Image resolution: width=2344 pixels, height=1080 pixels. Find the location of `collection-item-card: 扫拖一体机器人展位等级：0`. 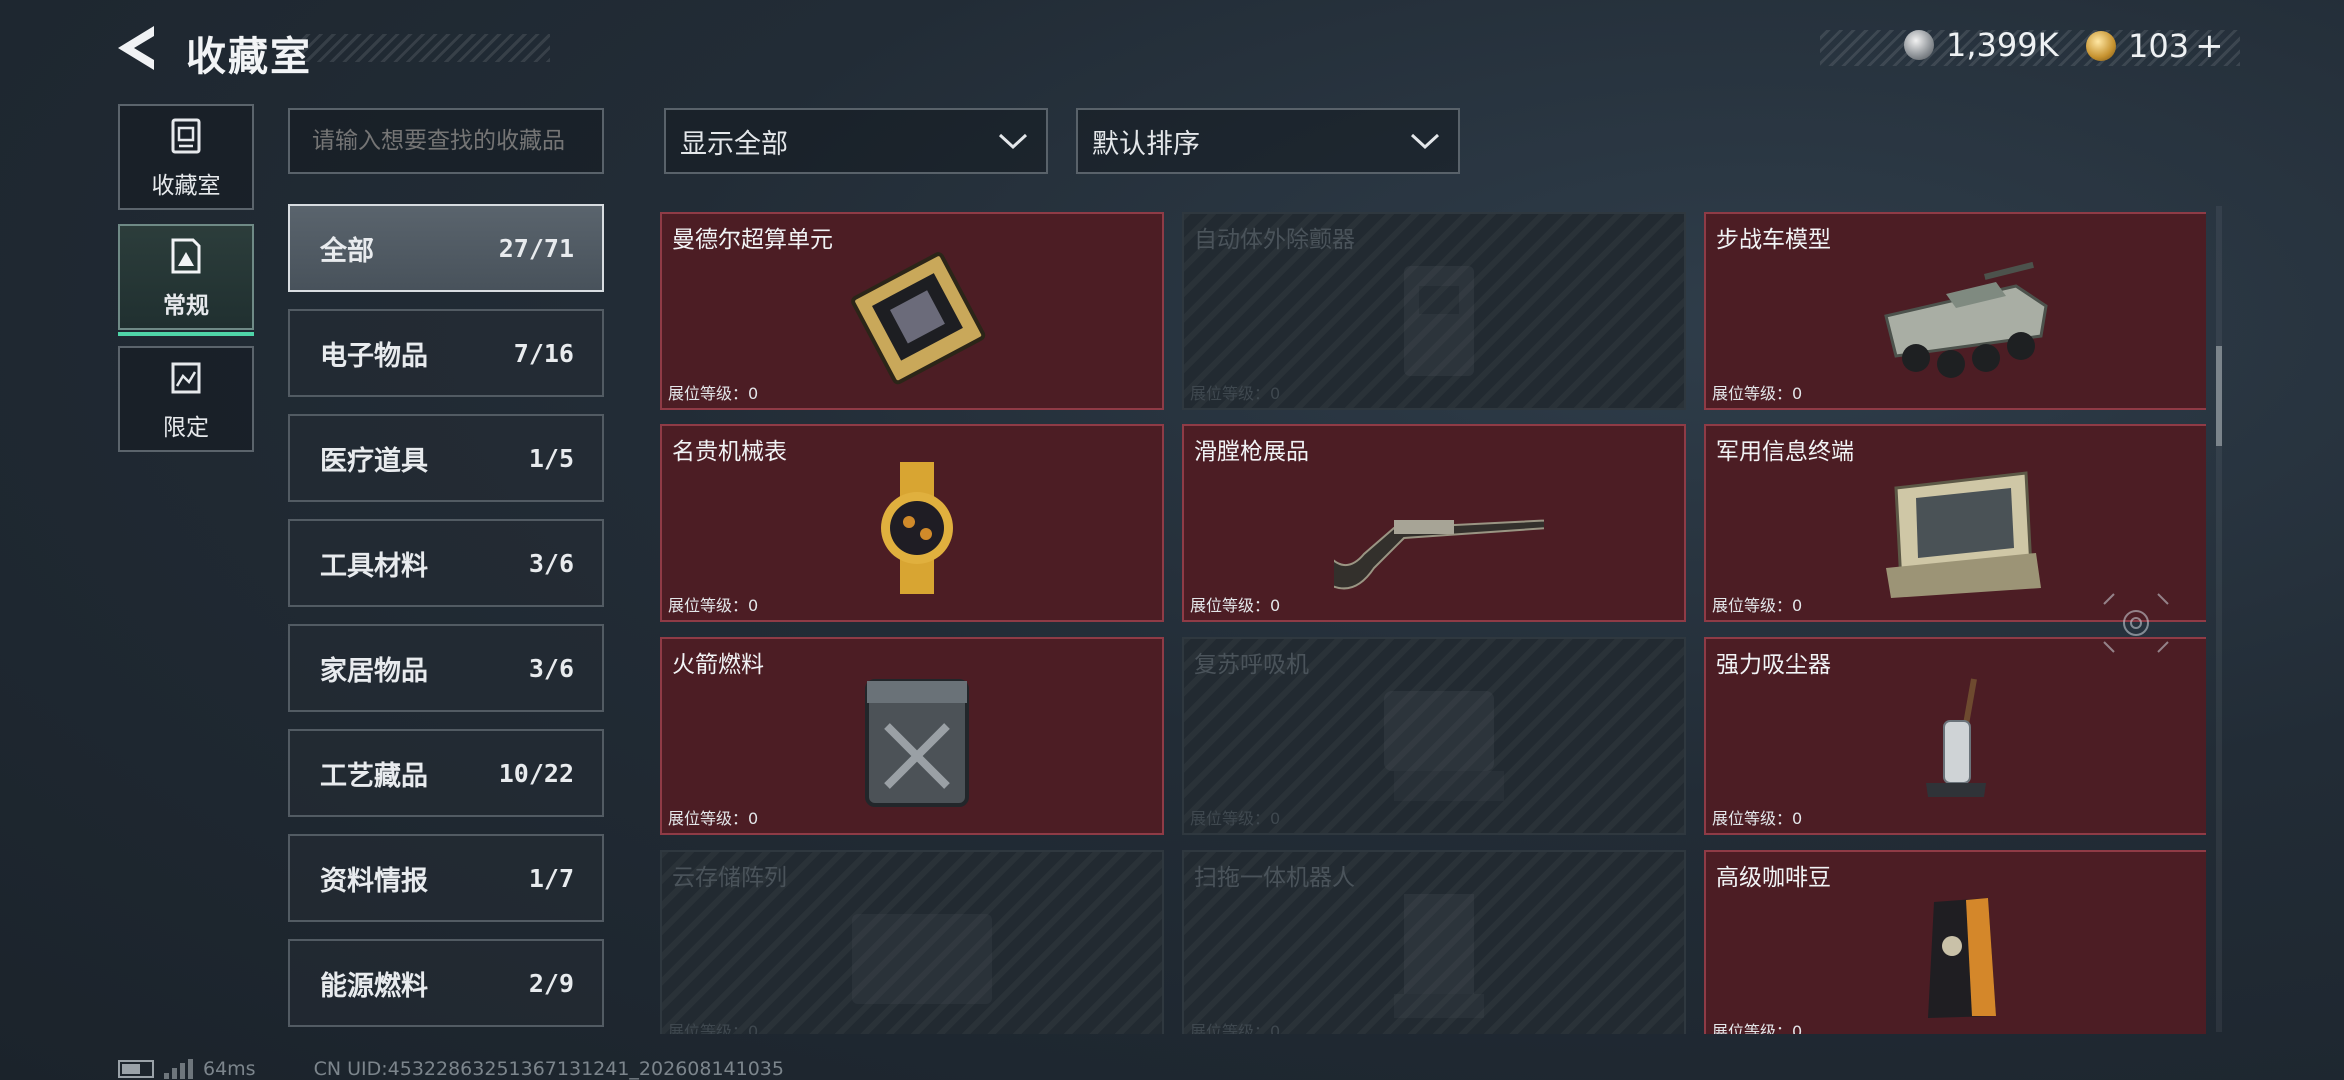

collection-item-card: 扫拖一体机器人展位等级：0 is located at coordinates (1434, 942).